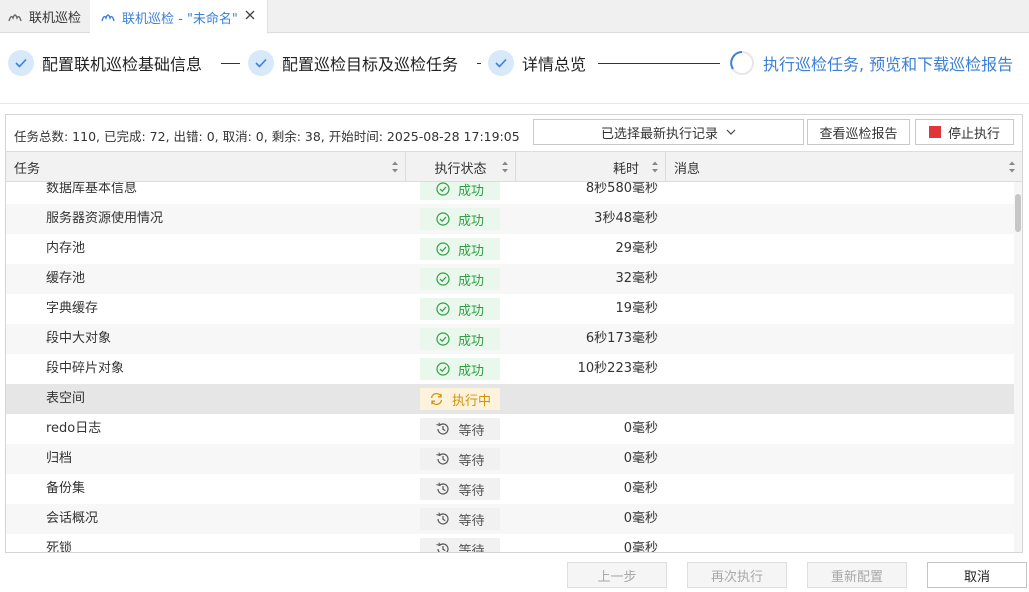 The image size is (1029, 592). I want to click on step-label: 详情总览, so click(554, 64).